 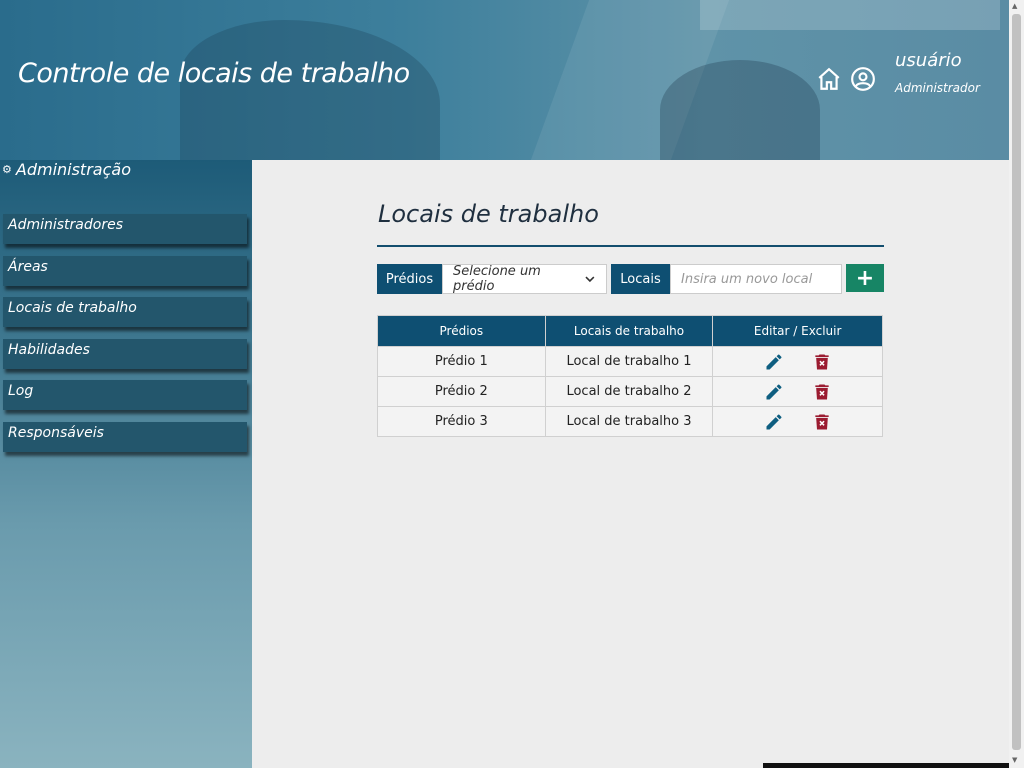 What do you see at coordinates (461, 331) in the screenshot?
I see `column-header-predios: Prédios` at bounding box center [461, 331].